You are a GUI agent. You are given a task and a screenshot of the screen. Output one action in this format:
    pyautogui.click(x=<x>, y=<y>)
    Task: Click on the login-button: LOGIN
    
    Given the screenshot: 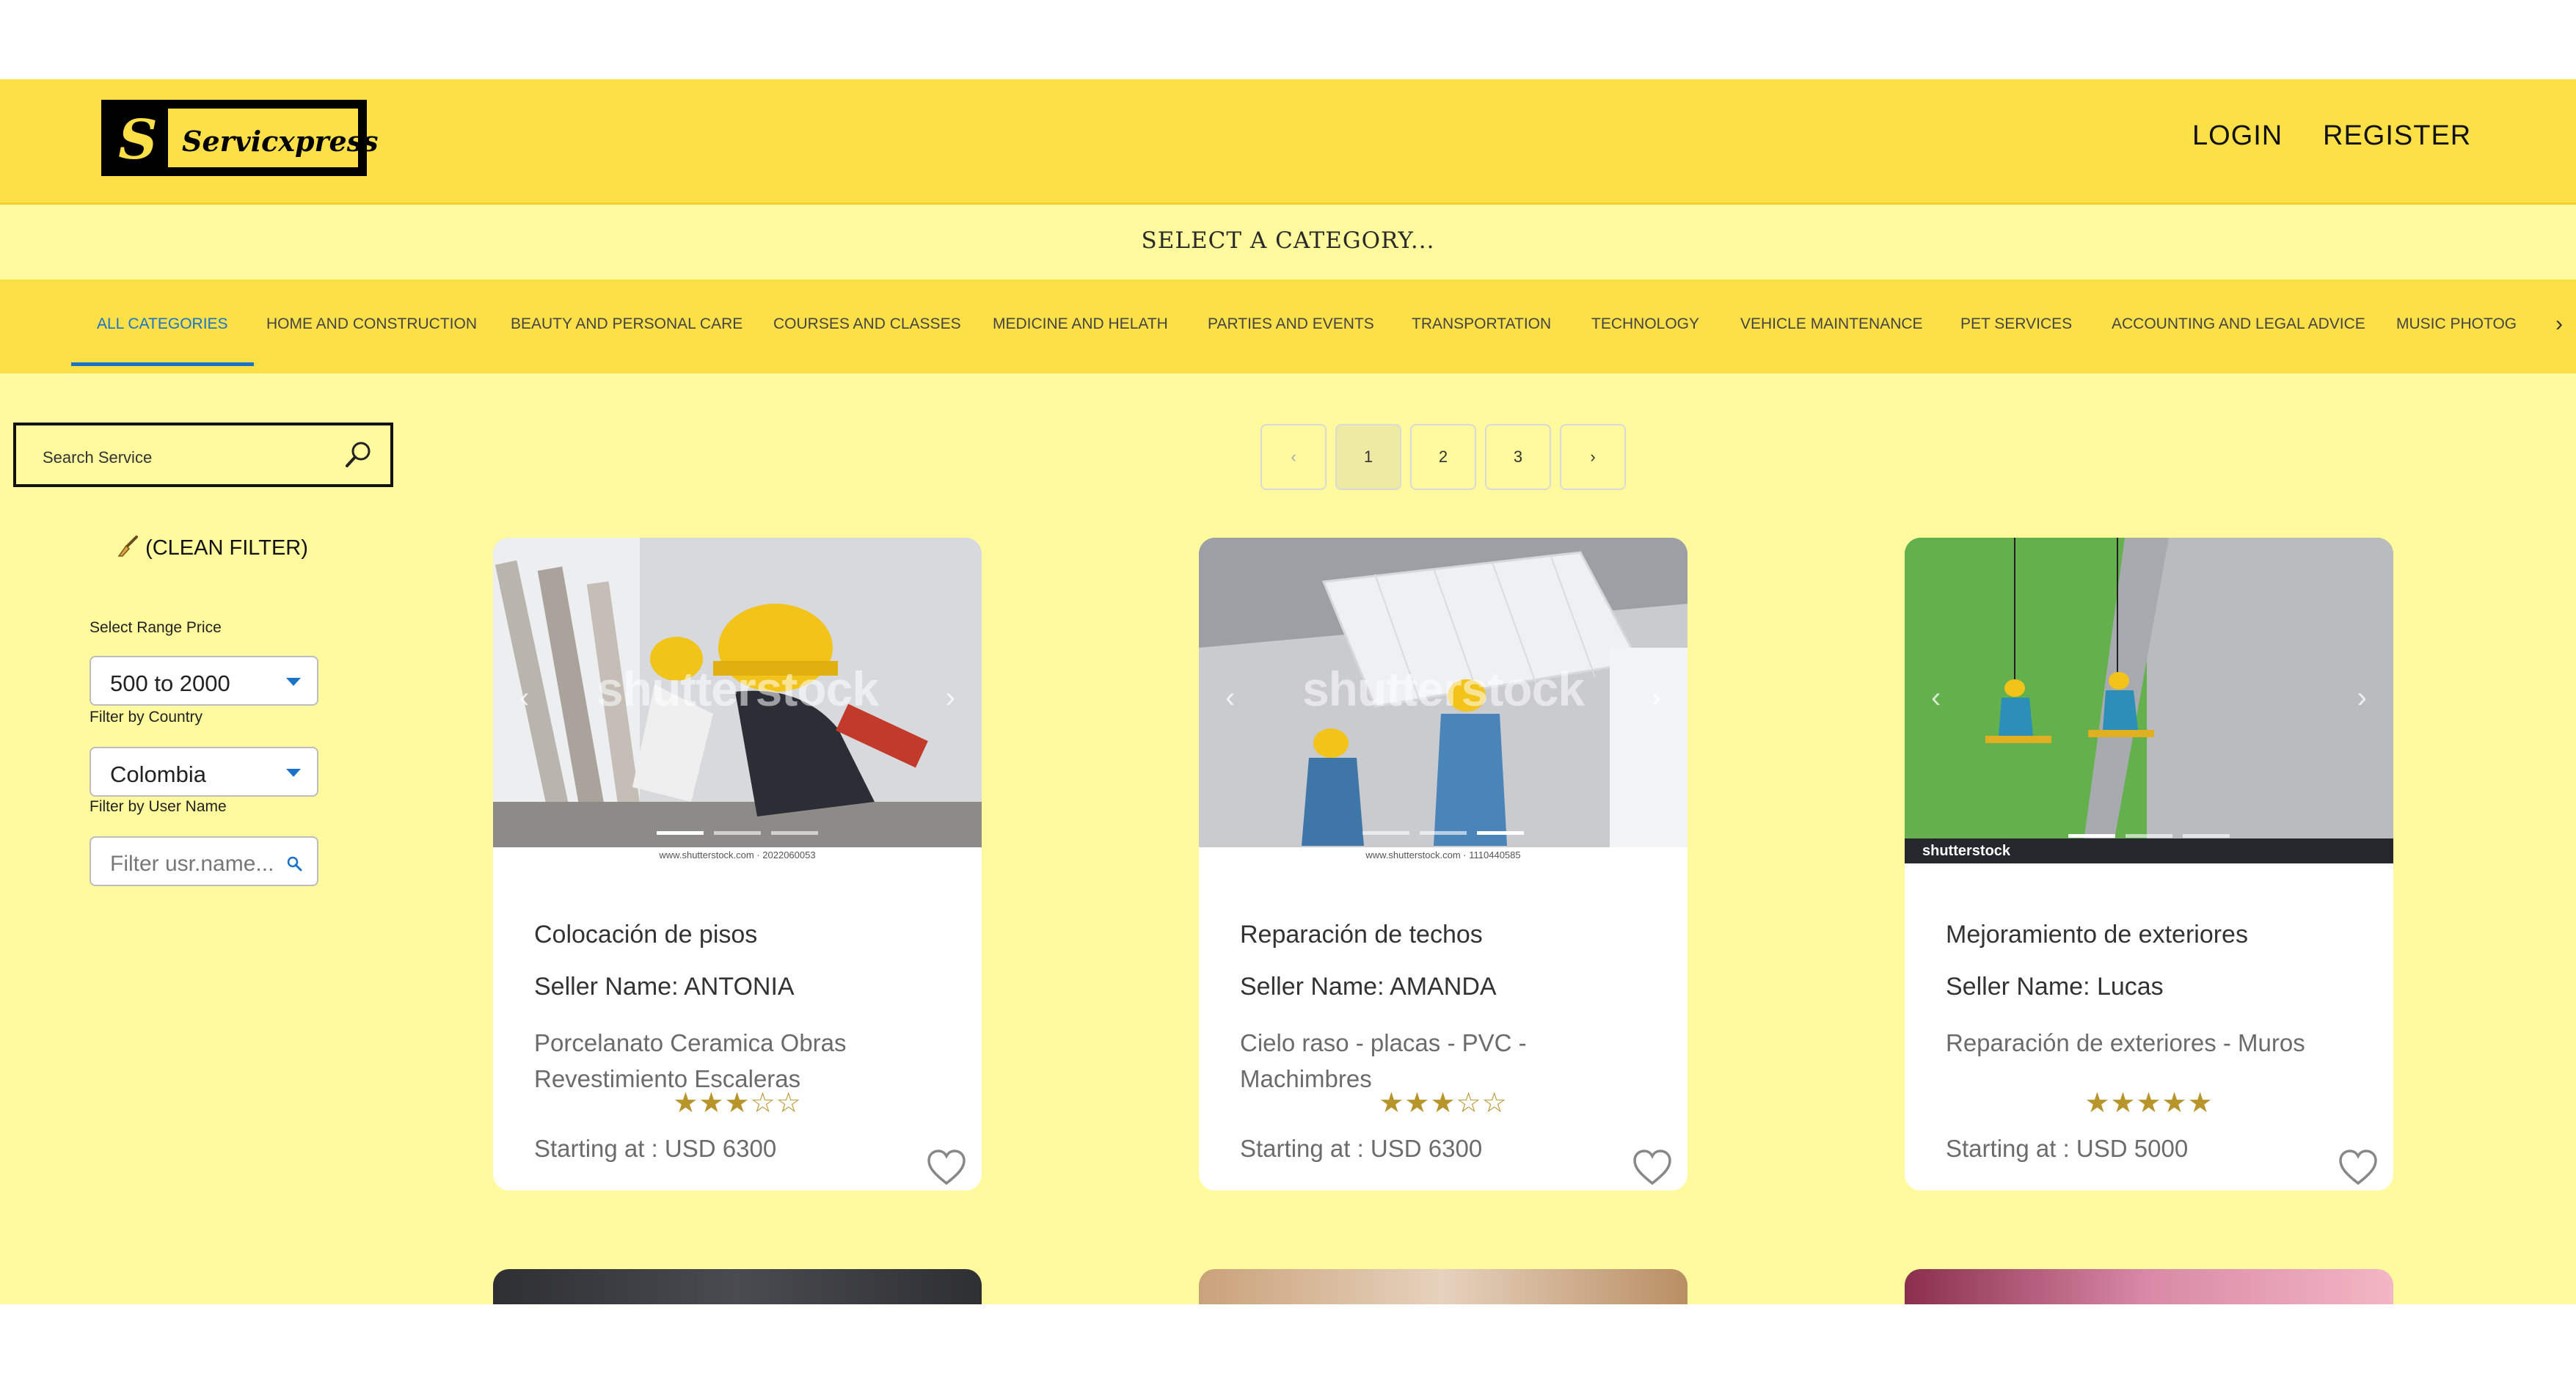 What is the action you would take?
    pyautogui.click(x=2237, y=136)
    